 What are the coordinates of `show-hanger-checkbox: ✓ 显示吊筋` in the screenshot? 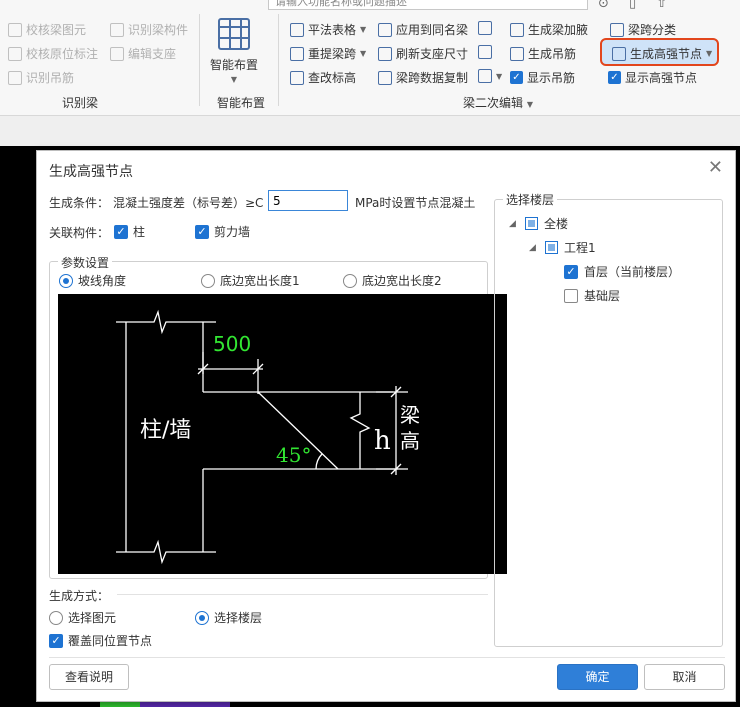 It's located at (542, 77).